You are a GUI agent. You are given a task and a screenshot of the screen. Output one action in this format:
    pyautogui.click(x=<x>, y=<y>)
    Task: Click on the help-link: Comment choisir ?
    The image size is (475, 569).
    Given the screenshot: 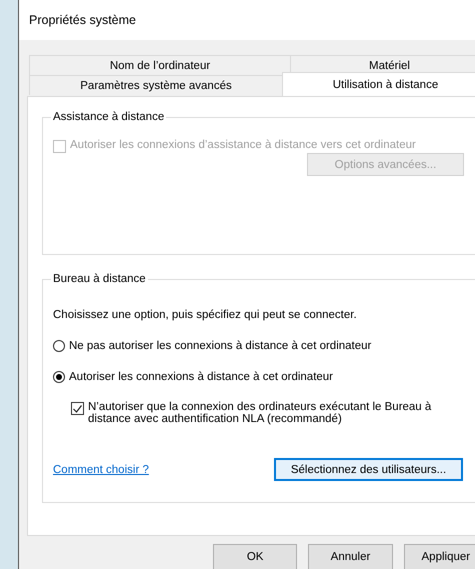 What is the action you would take?
    pyautogui.click(x=101, y=470)
    